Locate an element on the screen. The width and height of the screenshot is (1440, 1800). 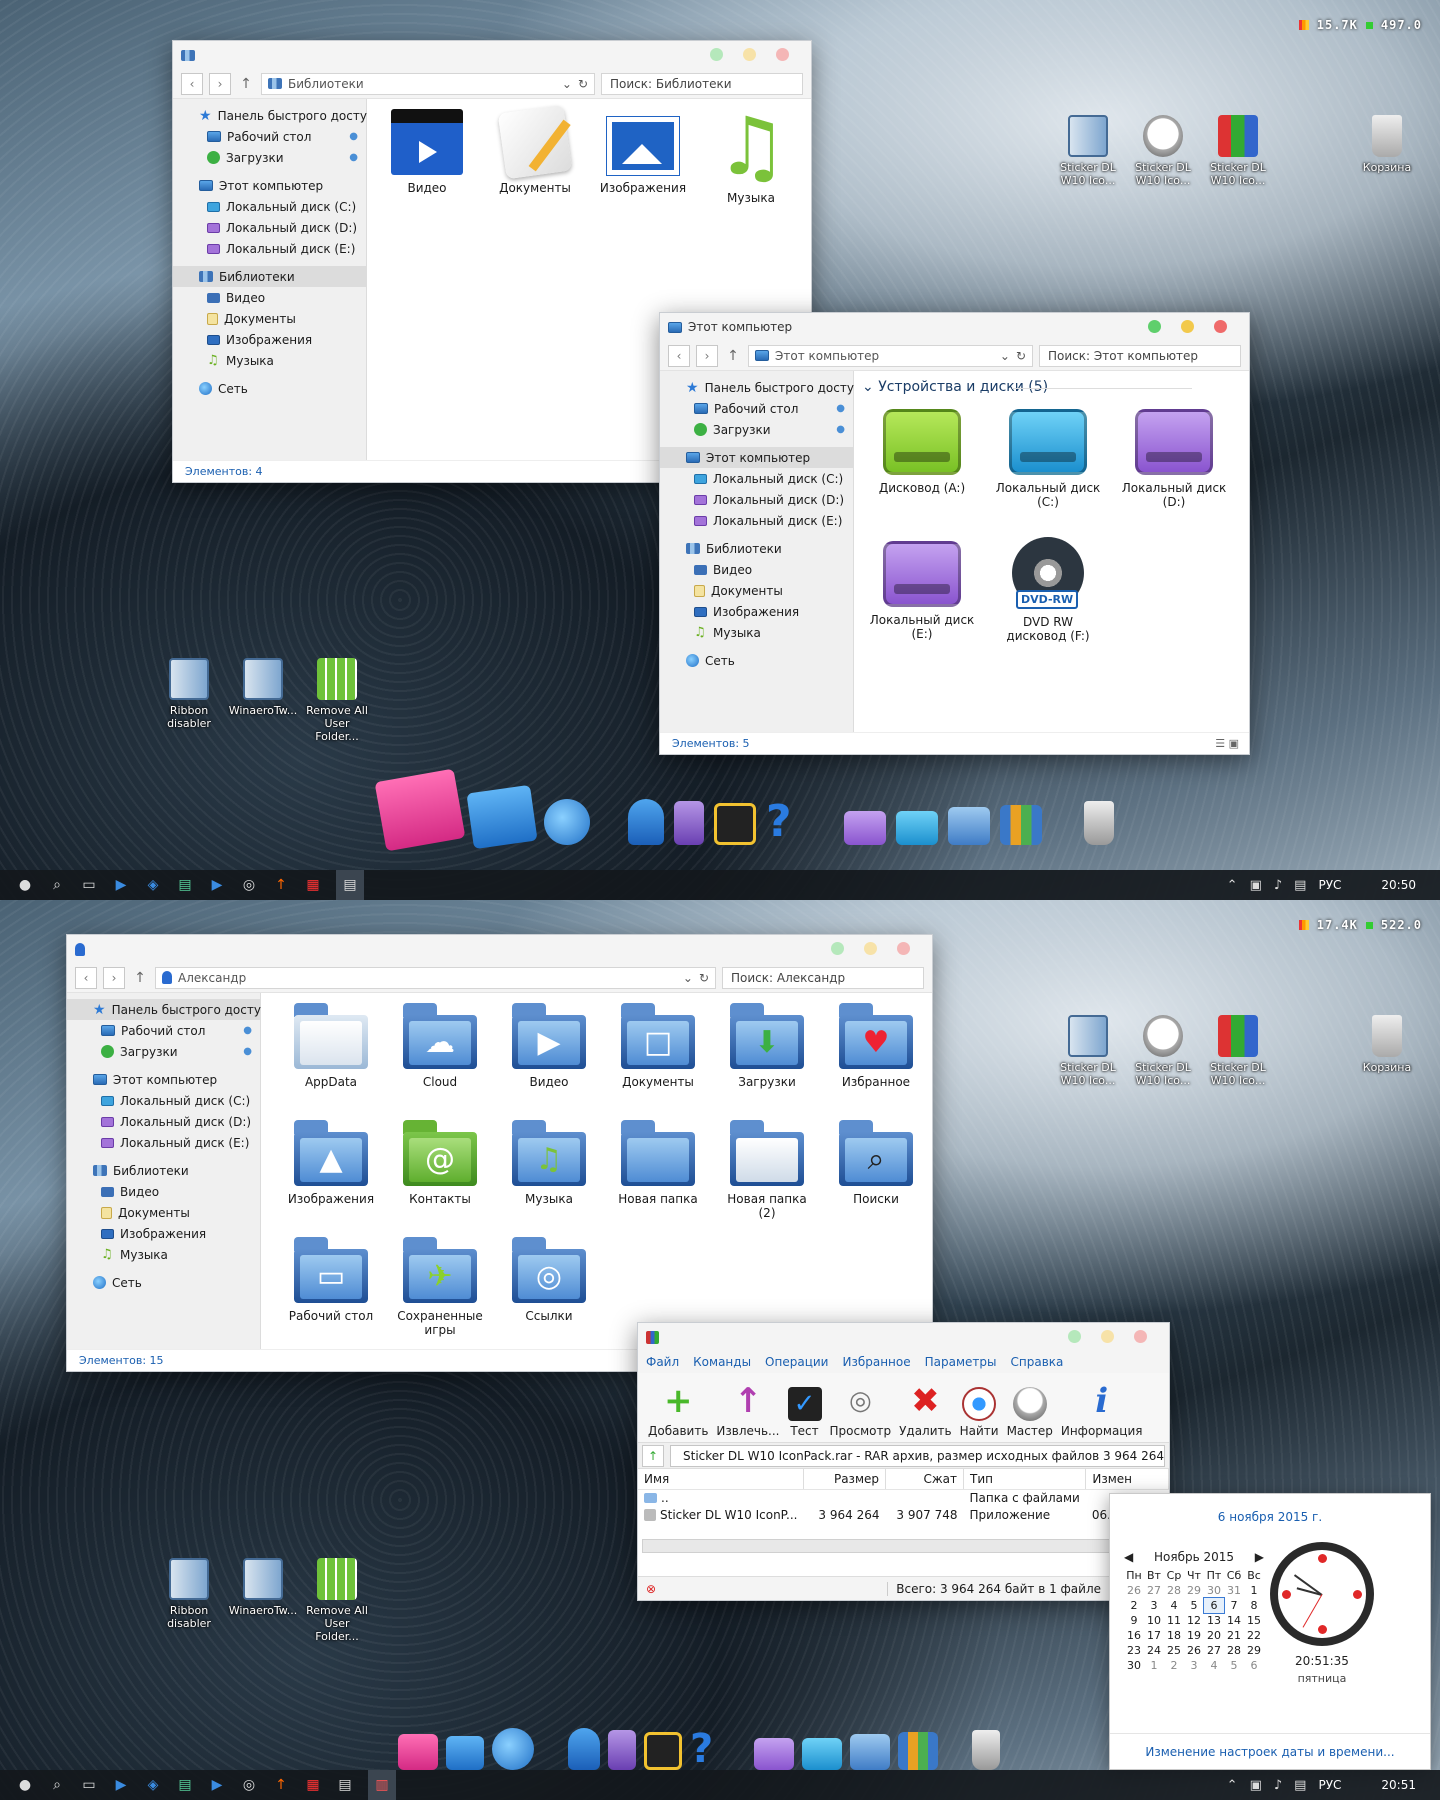
up-arrow-icon: ↑ is located at coordinates (733, 356).